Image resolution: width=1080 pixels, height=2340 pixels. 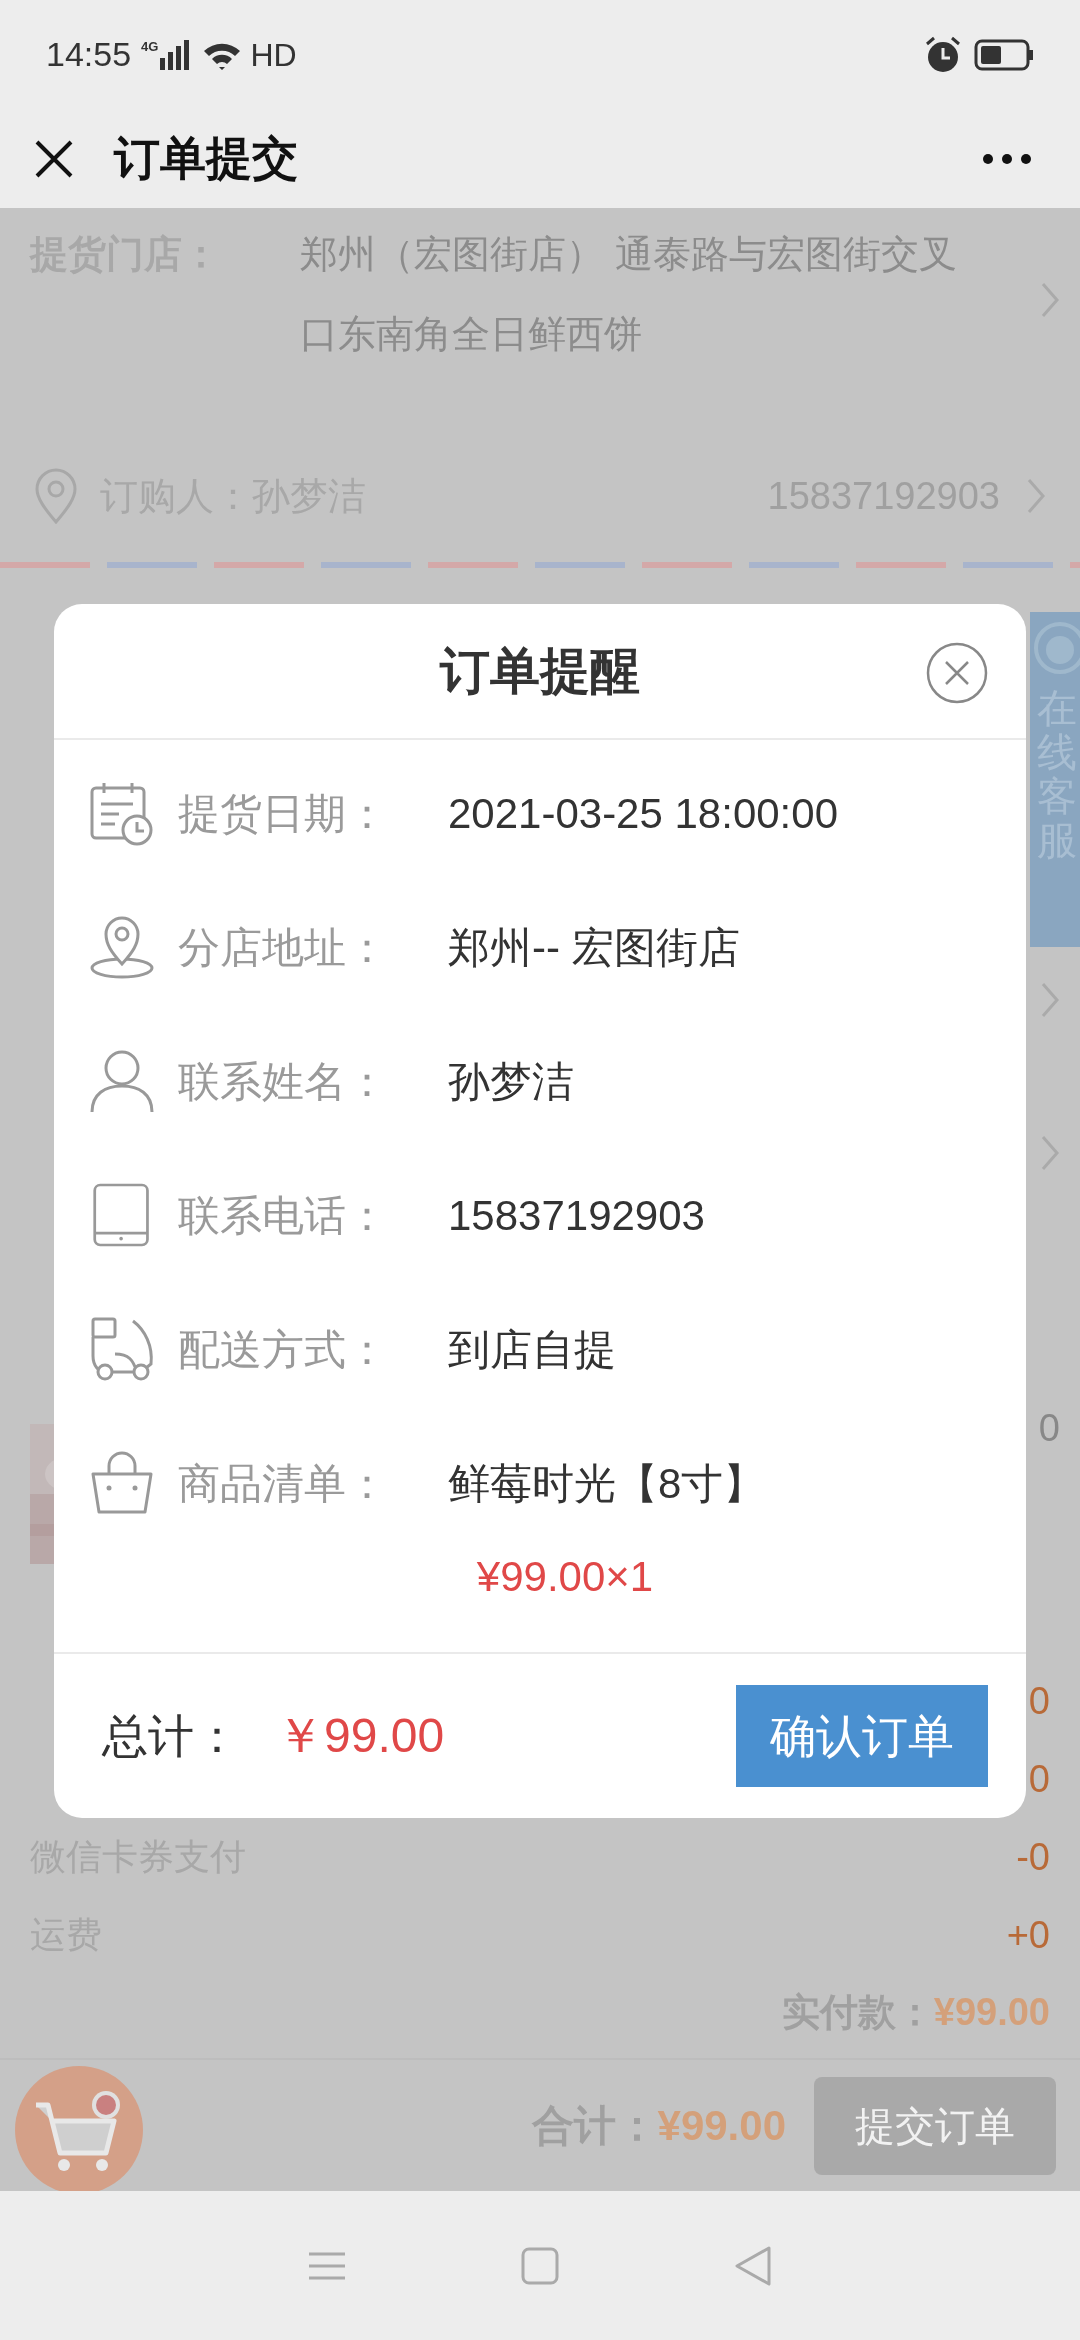 What do you see at coordinates (89, 55) in the screenshot?
I see `status-time: 14:55` at bounding box center [89, 55].